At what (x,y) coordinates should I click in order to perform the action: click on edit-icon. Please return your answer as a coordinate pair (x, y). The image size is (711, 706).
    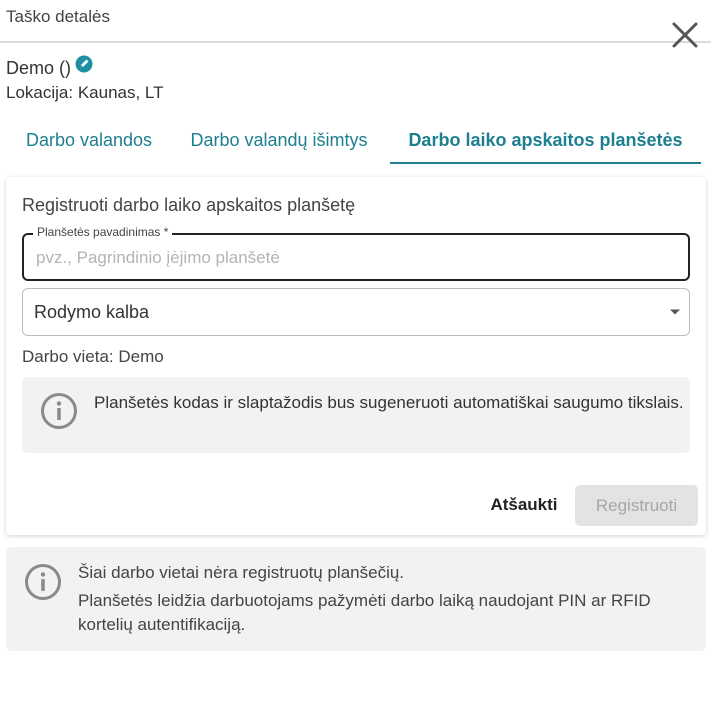
    Looking at the image, I should click on (84, 64).